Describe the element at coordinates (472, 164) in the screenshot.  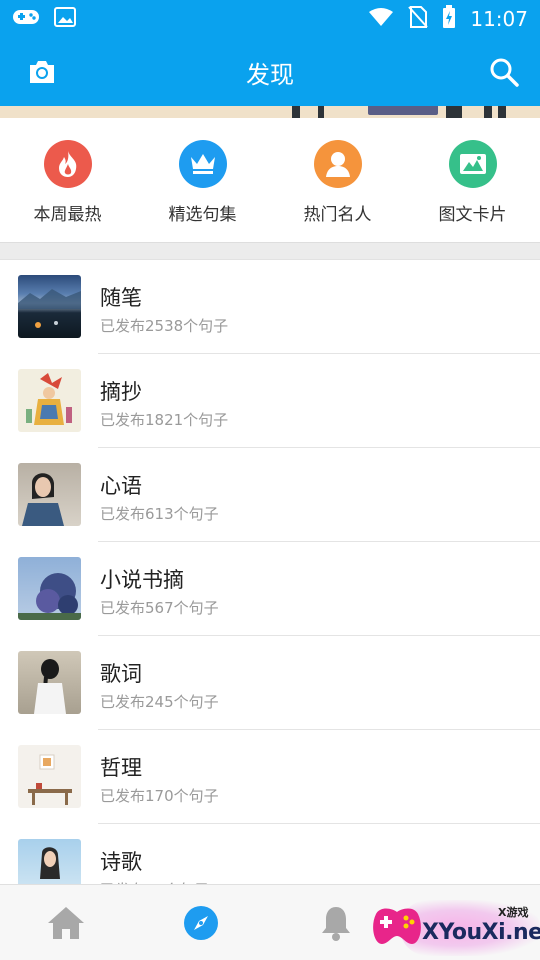
I see `picture-icon` at that location.